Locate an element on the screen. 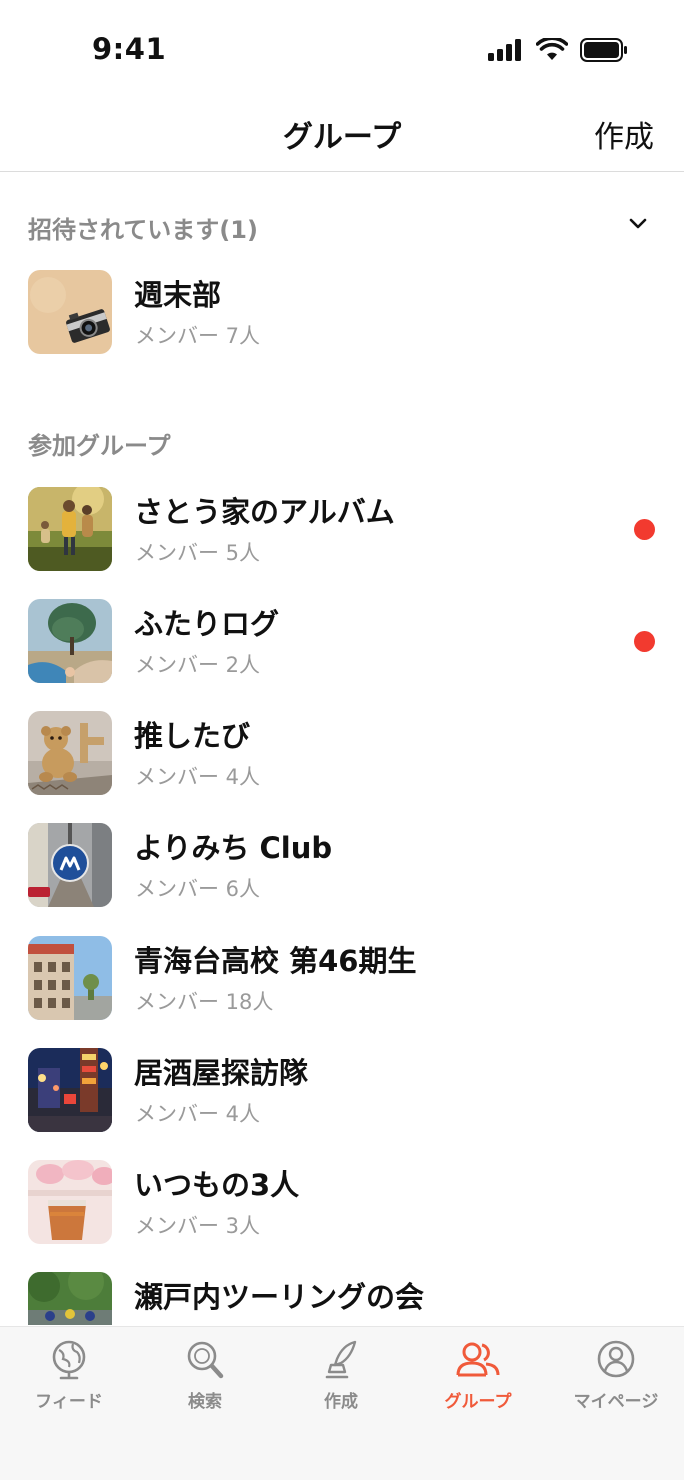 The width and height of the screenshot is (684, 1480). tab-bar: フィード 検索 作成 グループ マイページ is located at coordinates (342, 1403).